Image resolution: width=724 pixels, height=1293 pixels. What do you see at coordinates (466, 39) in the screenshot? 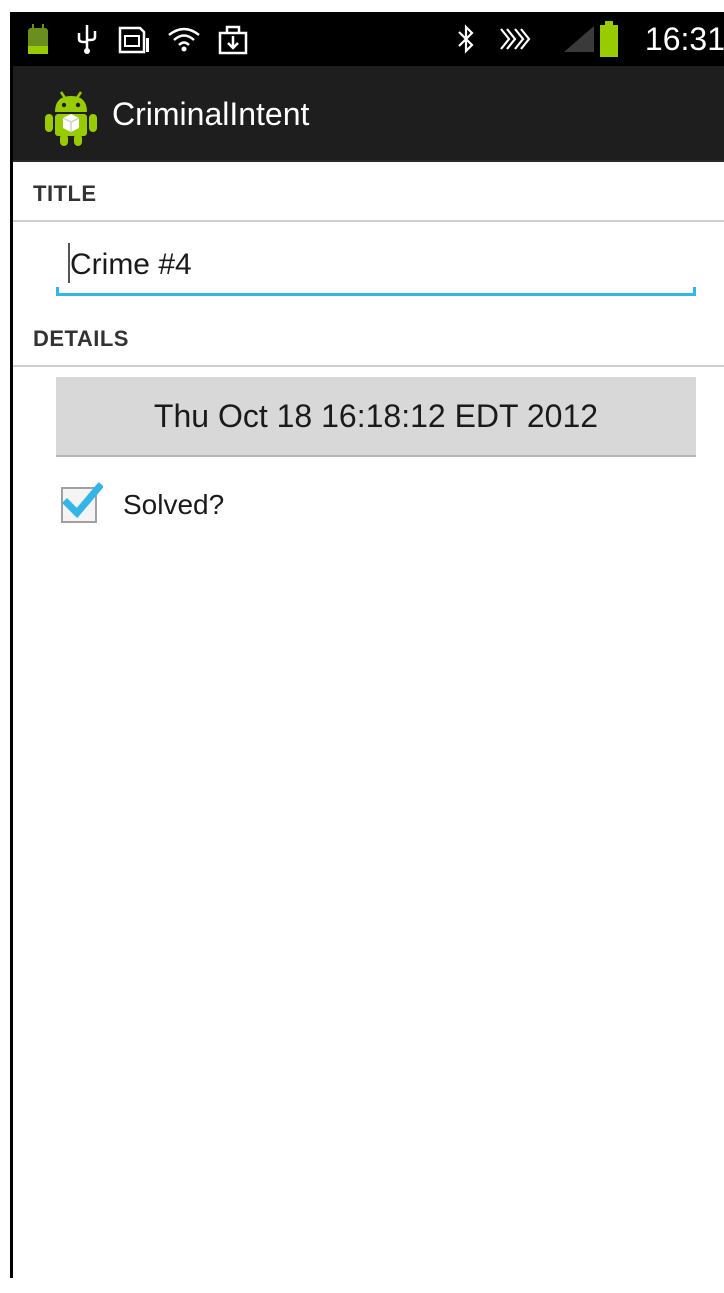
I see `bluetooth-icon` at bounding box center [466, 39].